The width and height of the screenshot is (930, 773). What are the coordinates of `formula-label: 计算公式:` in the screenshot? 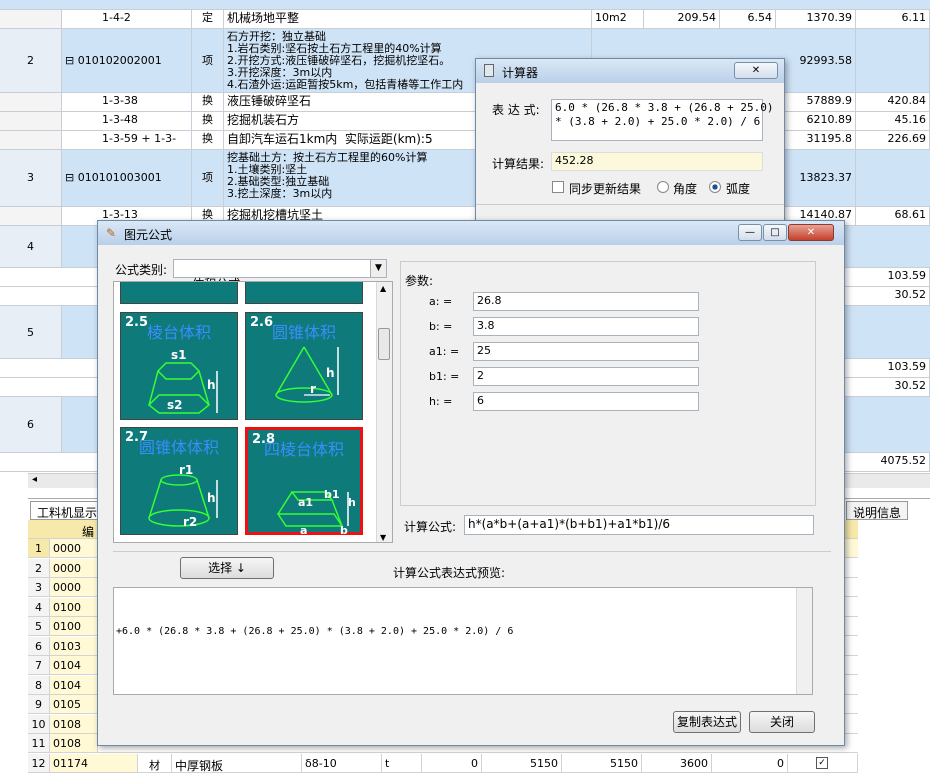 It's located at (430, 527).